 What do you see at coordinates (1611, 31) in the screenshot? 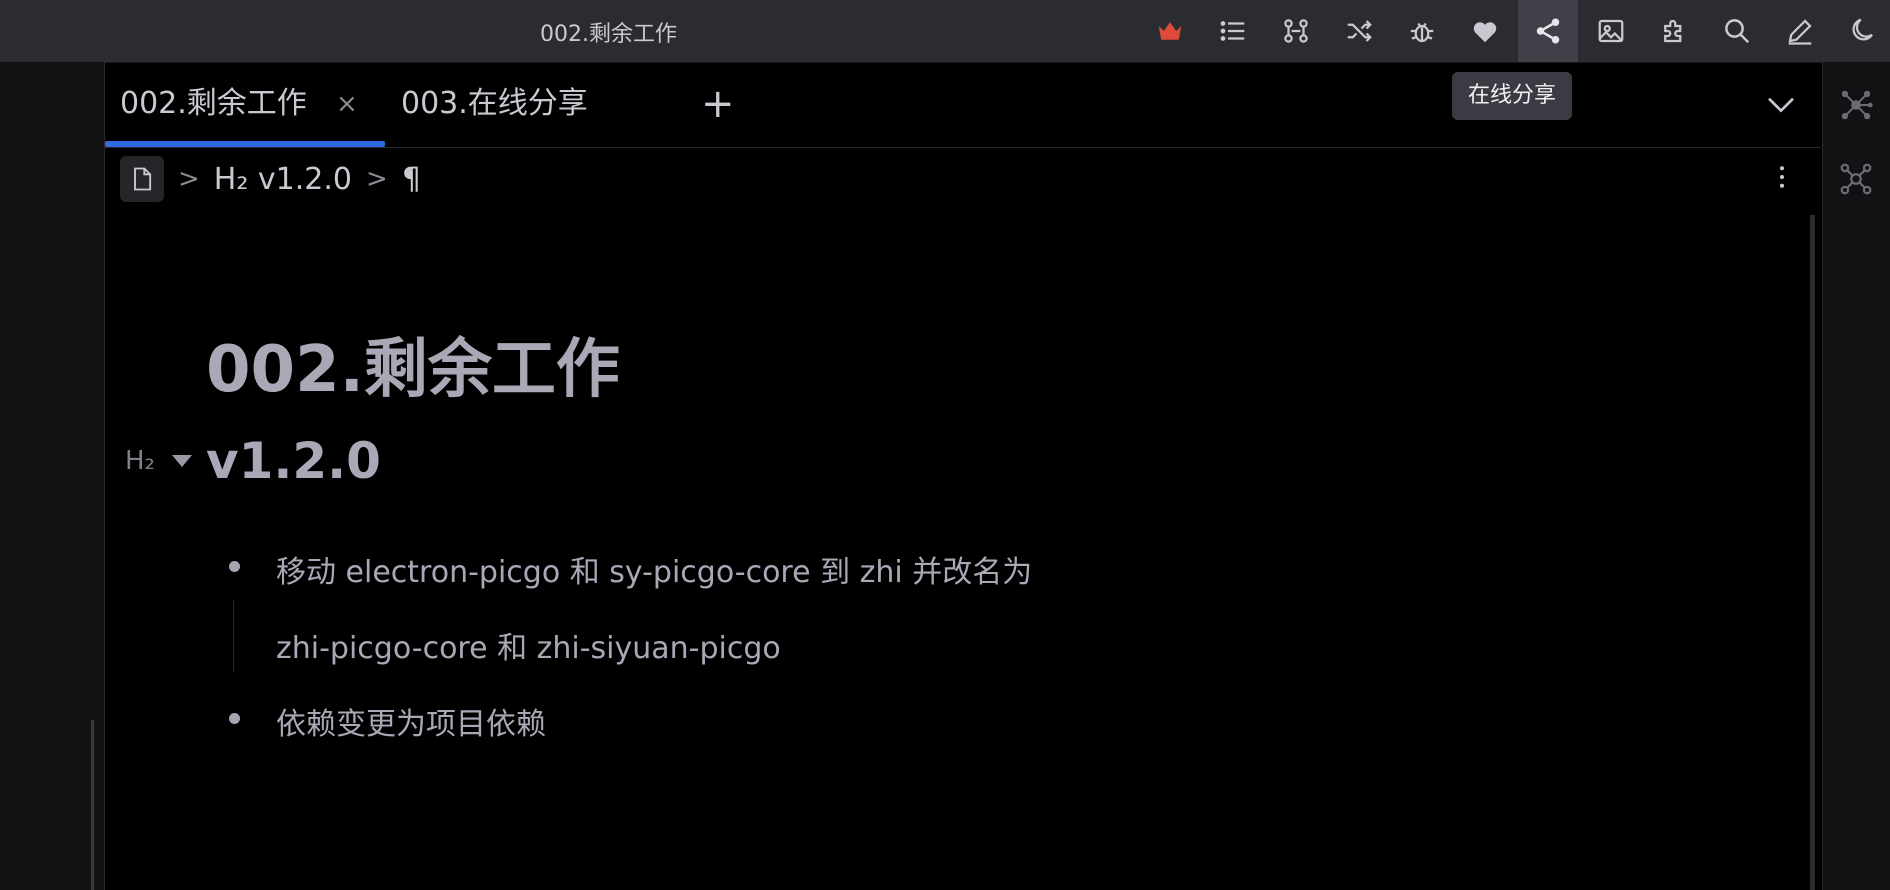
I see `image-icon` at bounding box center [1611, 31].